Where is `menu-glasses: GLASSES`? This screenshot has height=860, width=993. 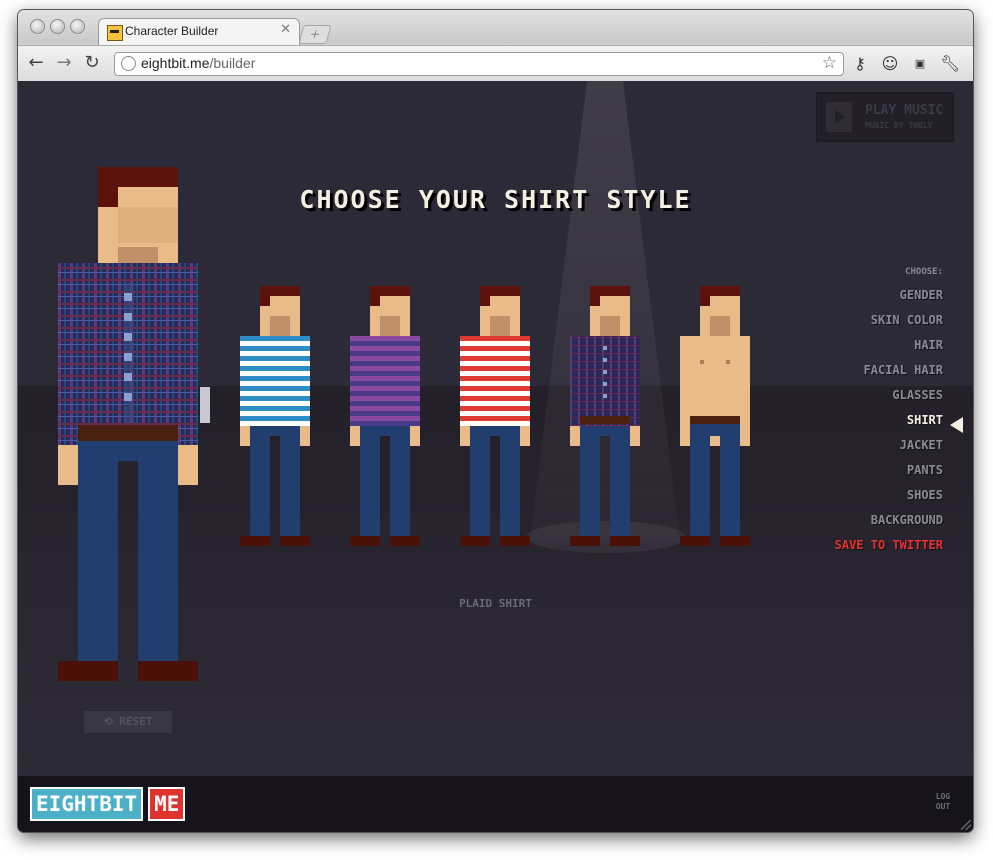
menu-glasses: GLASSES is located at coordinates (889, 398).